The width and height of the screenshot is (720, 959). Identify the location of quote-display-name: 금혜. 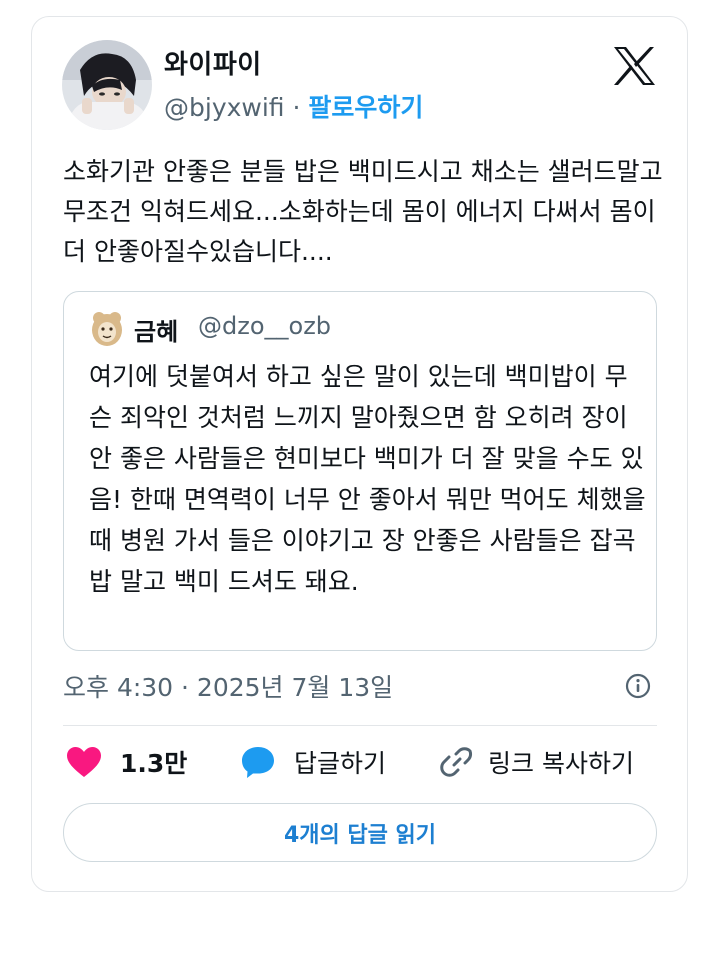
(156, 329).